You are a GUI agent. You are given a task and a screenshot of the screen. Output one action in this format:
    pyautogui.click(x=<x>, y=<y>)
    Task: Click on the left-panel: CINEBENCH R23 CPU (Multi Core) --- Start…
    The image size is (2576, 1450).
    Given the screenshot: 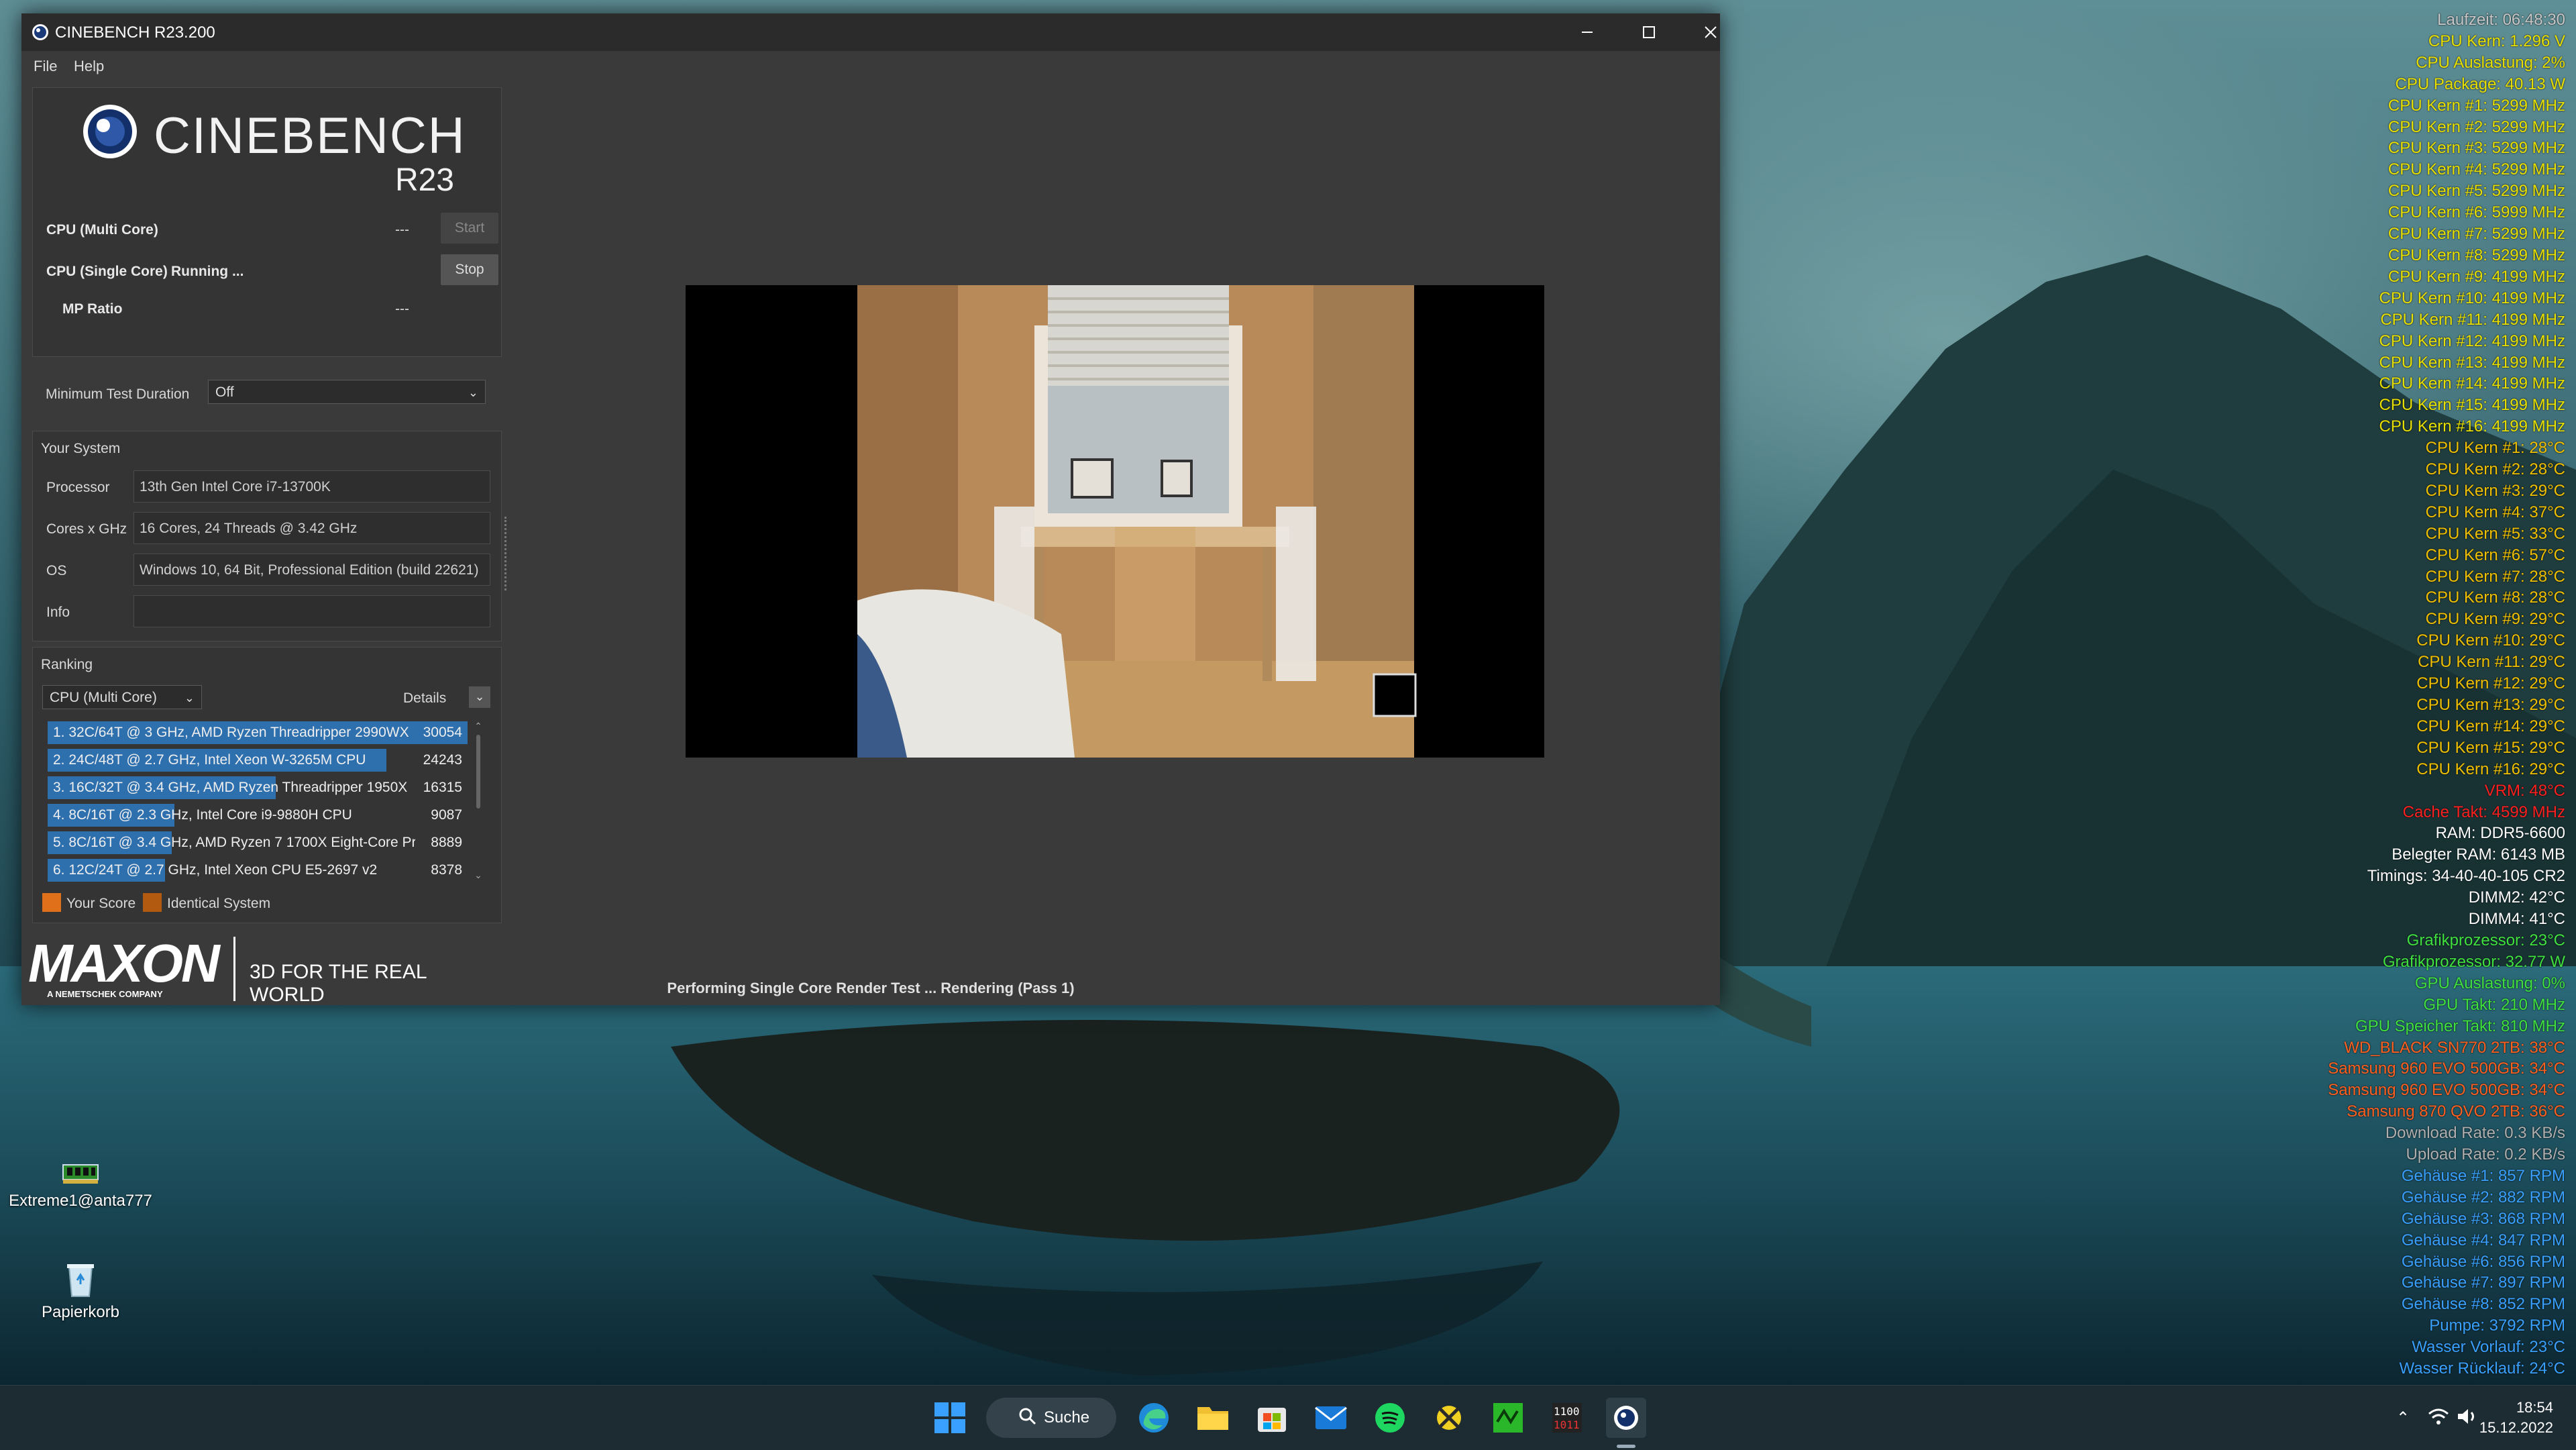 What is the action you would take?
    pyautogui.click(x=266, y=543)
    